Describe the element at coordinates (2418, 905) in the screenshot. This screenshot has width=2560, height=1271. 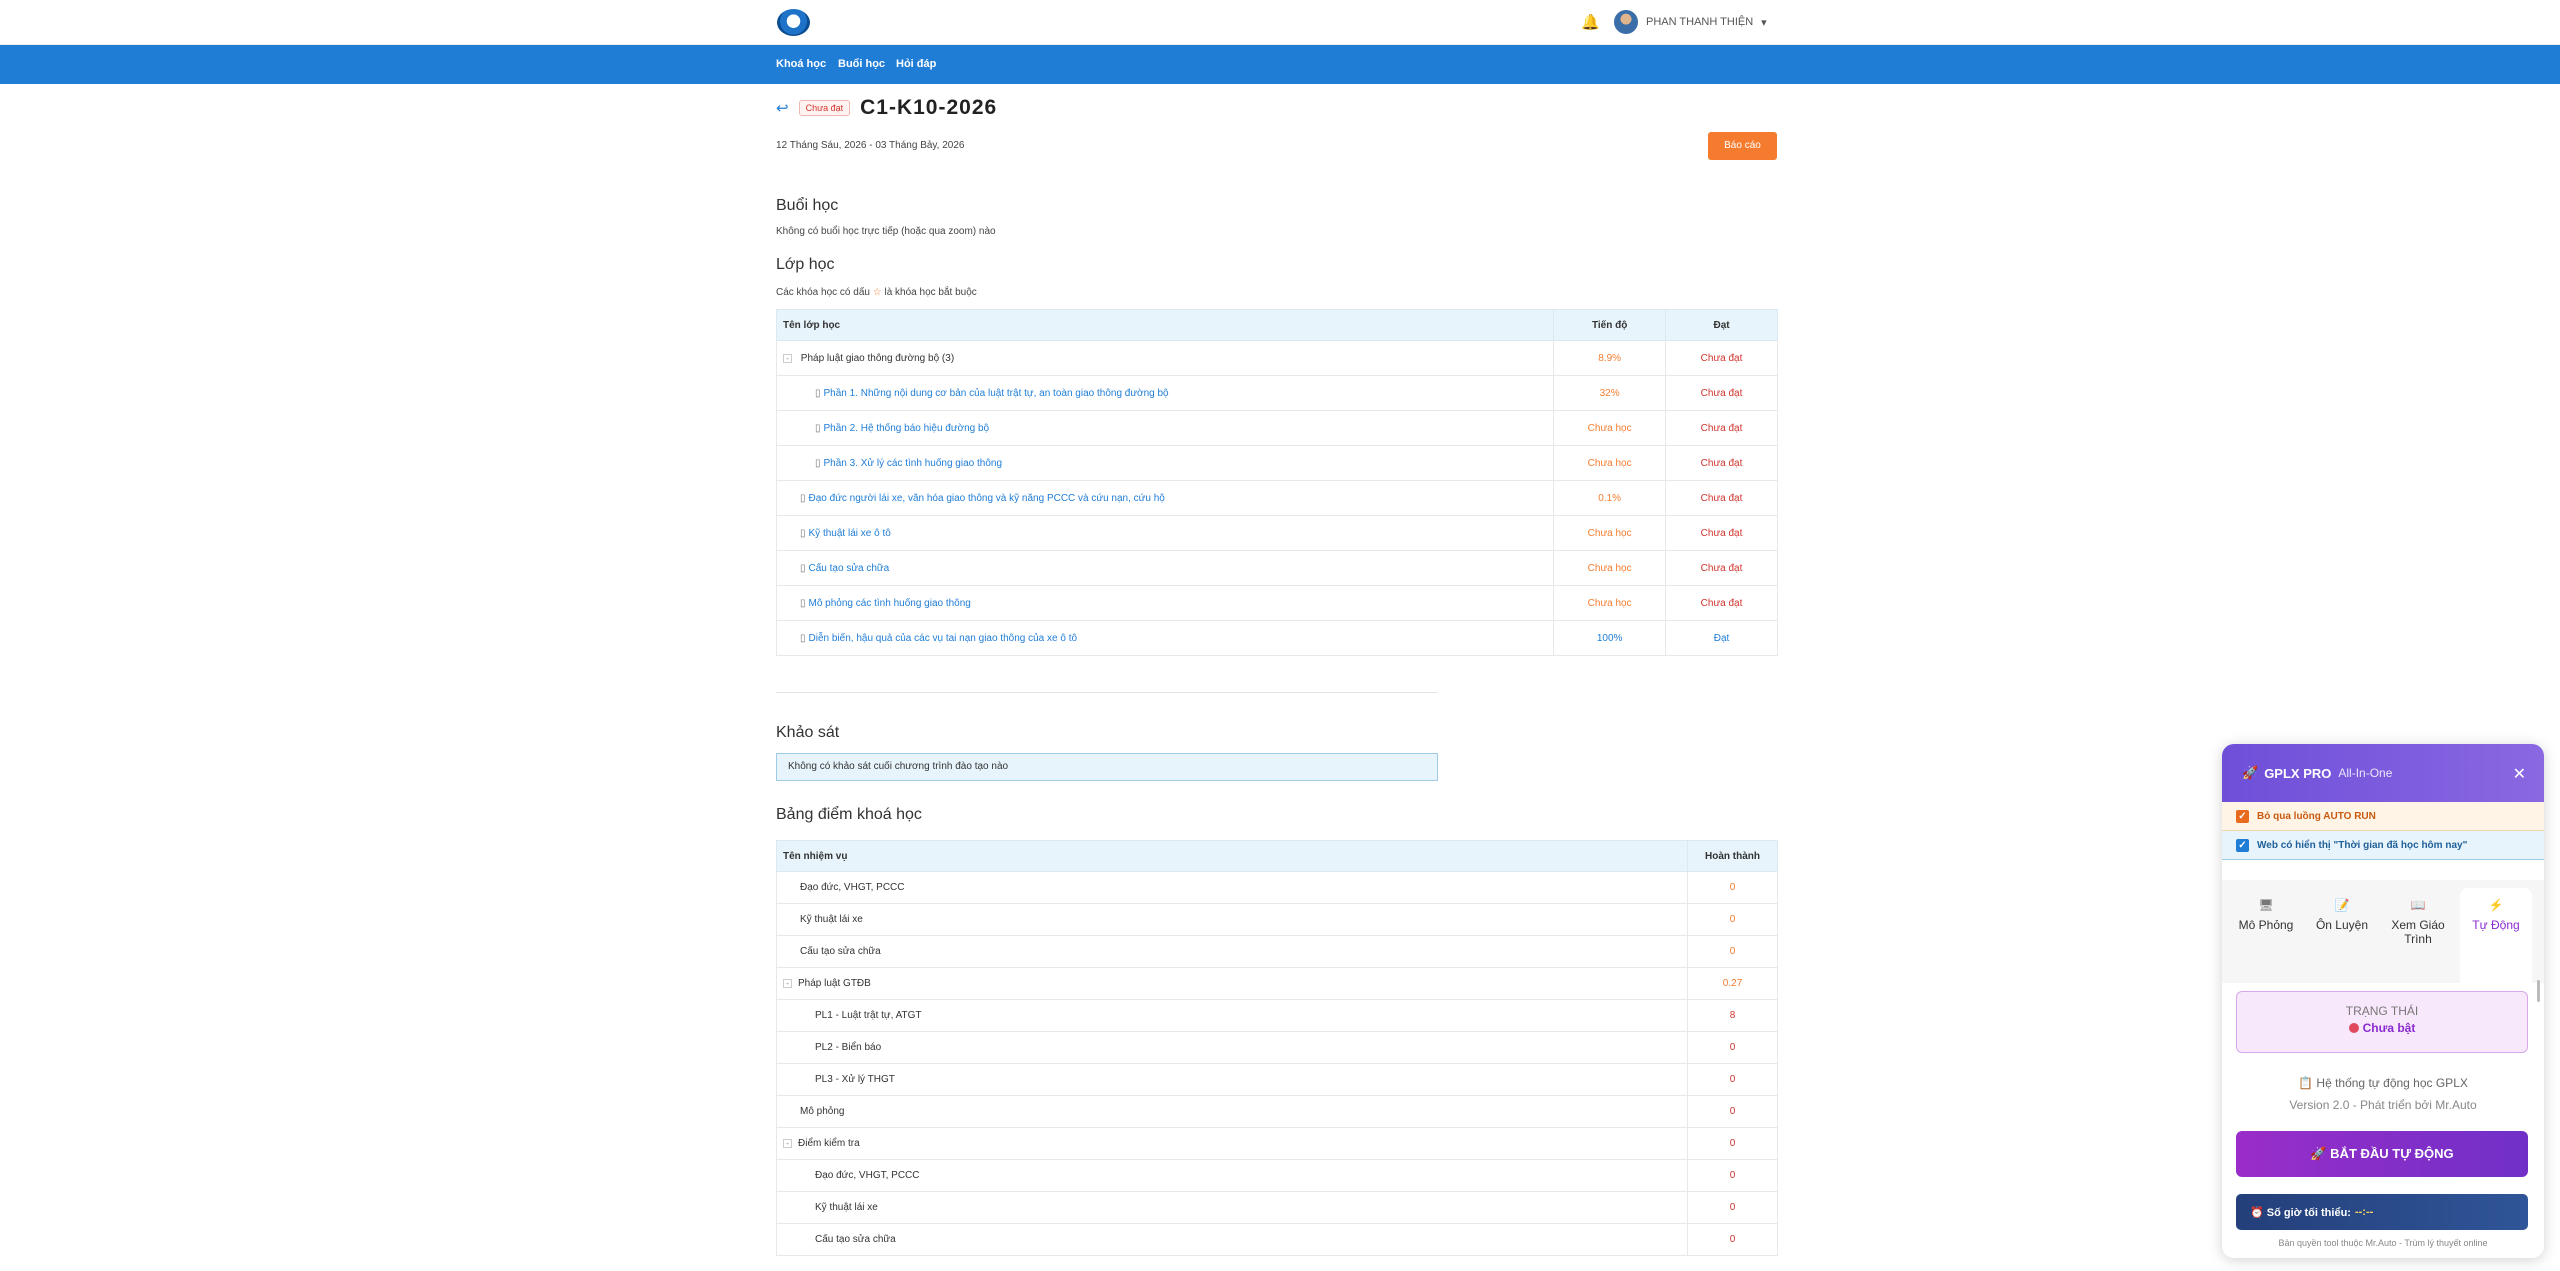
I see `book-icon: 📖` at that location.